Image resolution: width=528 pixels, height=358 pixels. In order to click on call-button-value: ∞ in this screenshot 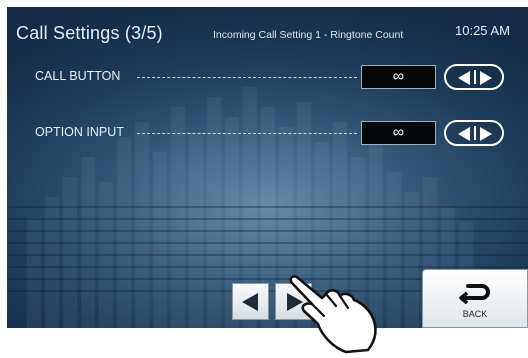, I will do `click(398, 77)`.